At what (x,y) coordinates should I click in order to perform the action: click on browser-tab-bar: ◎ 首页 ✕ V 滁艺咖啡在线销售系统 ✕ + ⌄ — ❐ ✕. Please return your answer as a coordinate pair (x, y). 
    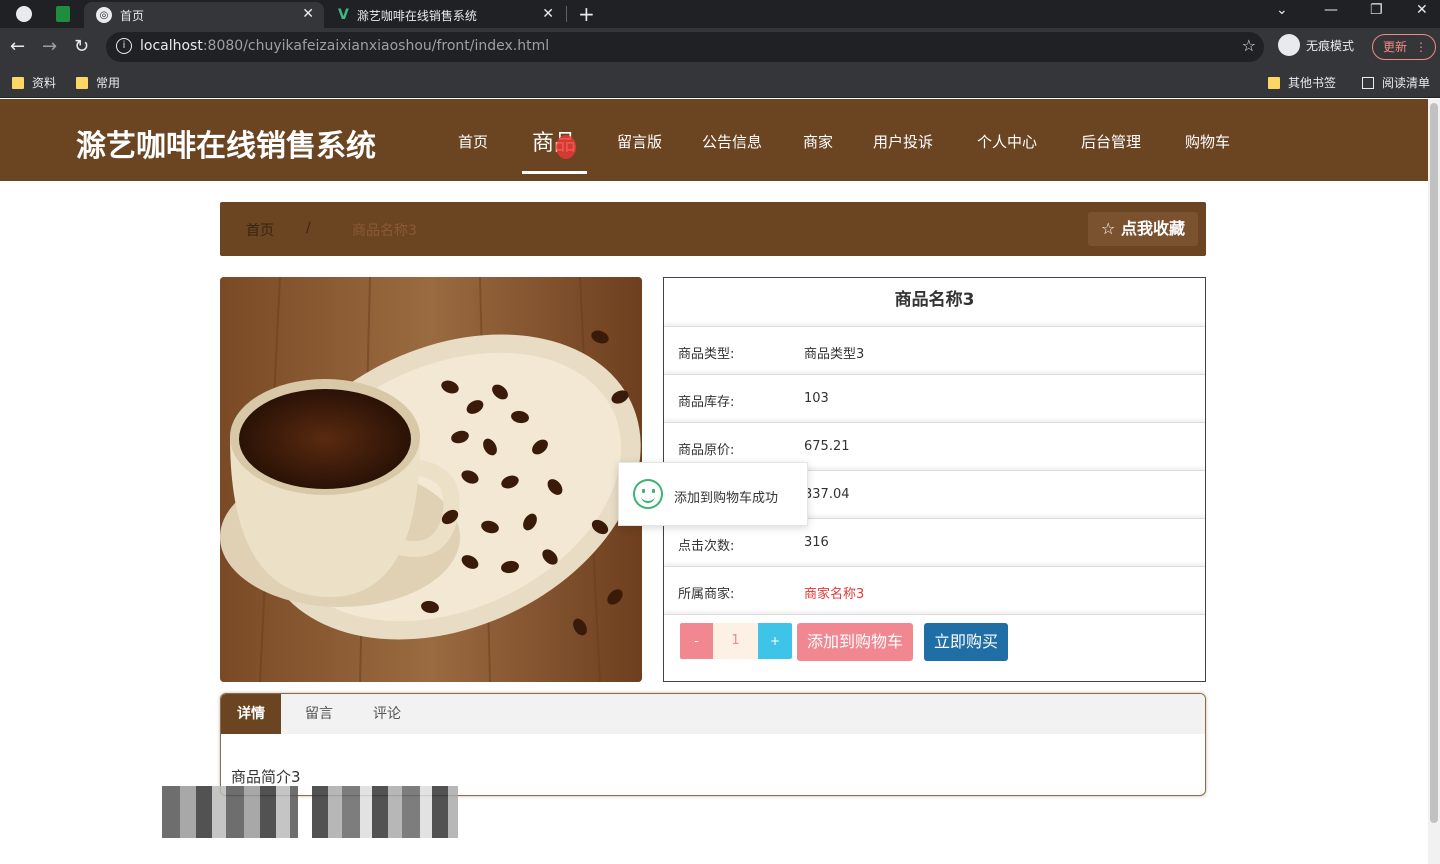
    Looking at the image, I should click on (720, 14).